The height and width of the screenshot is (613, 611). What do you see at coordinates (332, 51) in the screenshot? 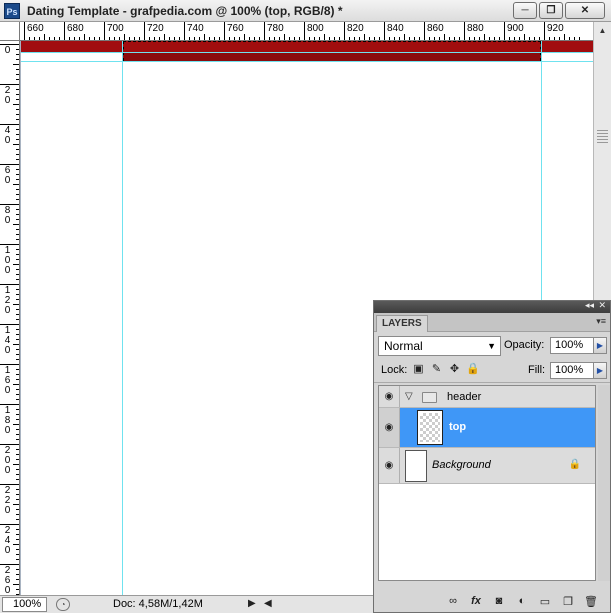
I see `top-layer-selection` at bounding box center [332, 51].